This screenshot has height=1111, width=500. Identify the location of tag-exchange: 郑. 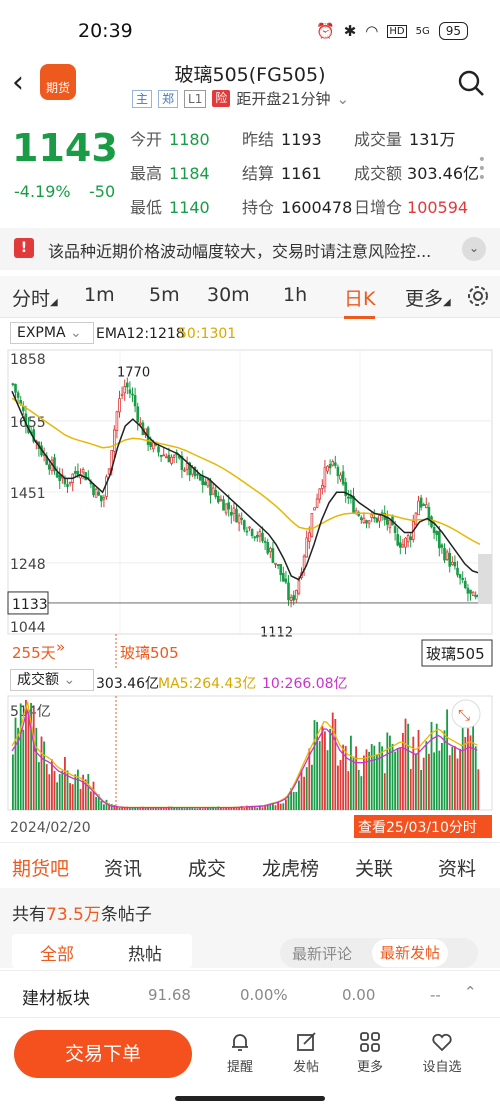
(168, 98).